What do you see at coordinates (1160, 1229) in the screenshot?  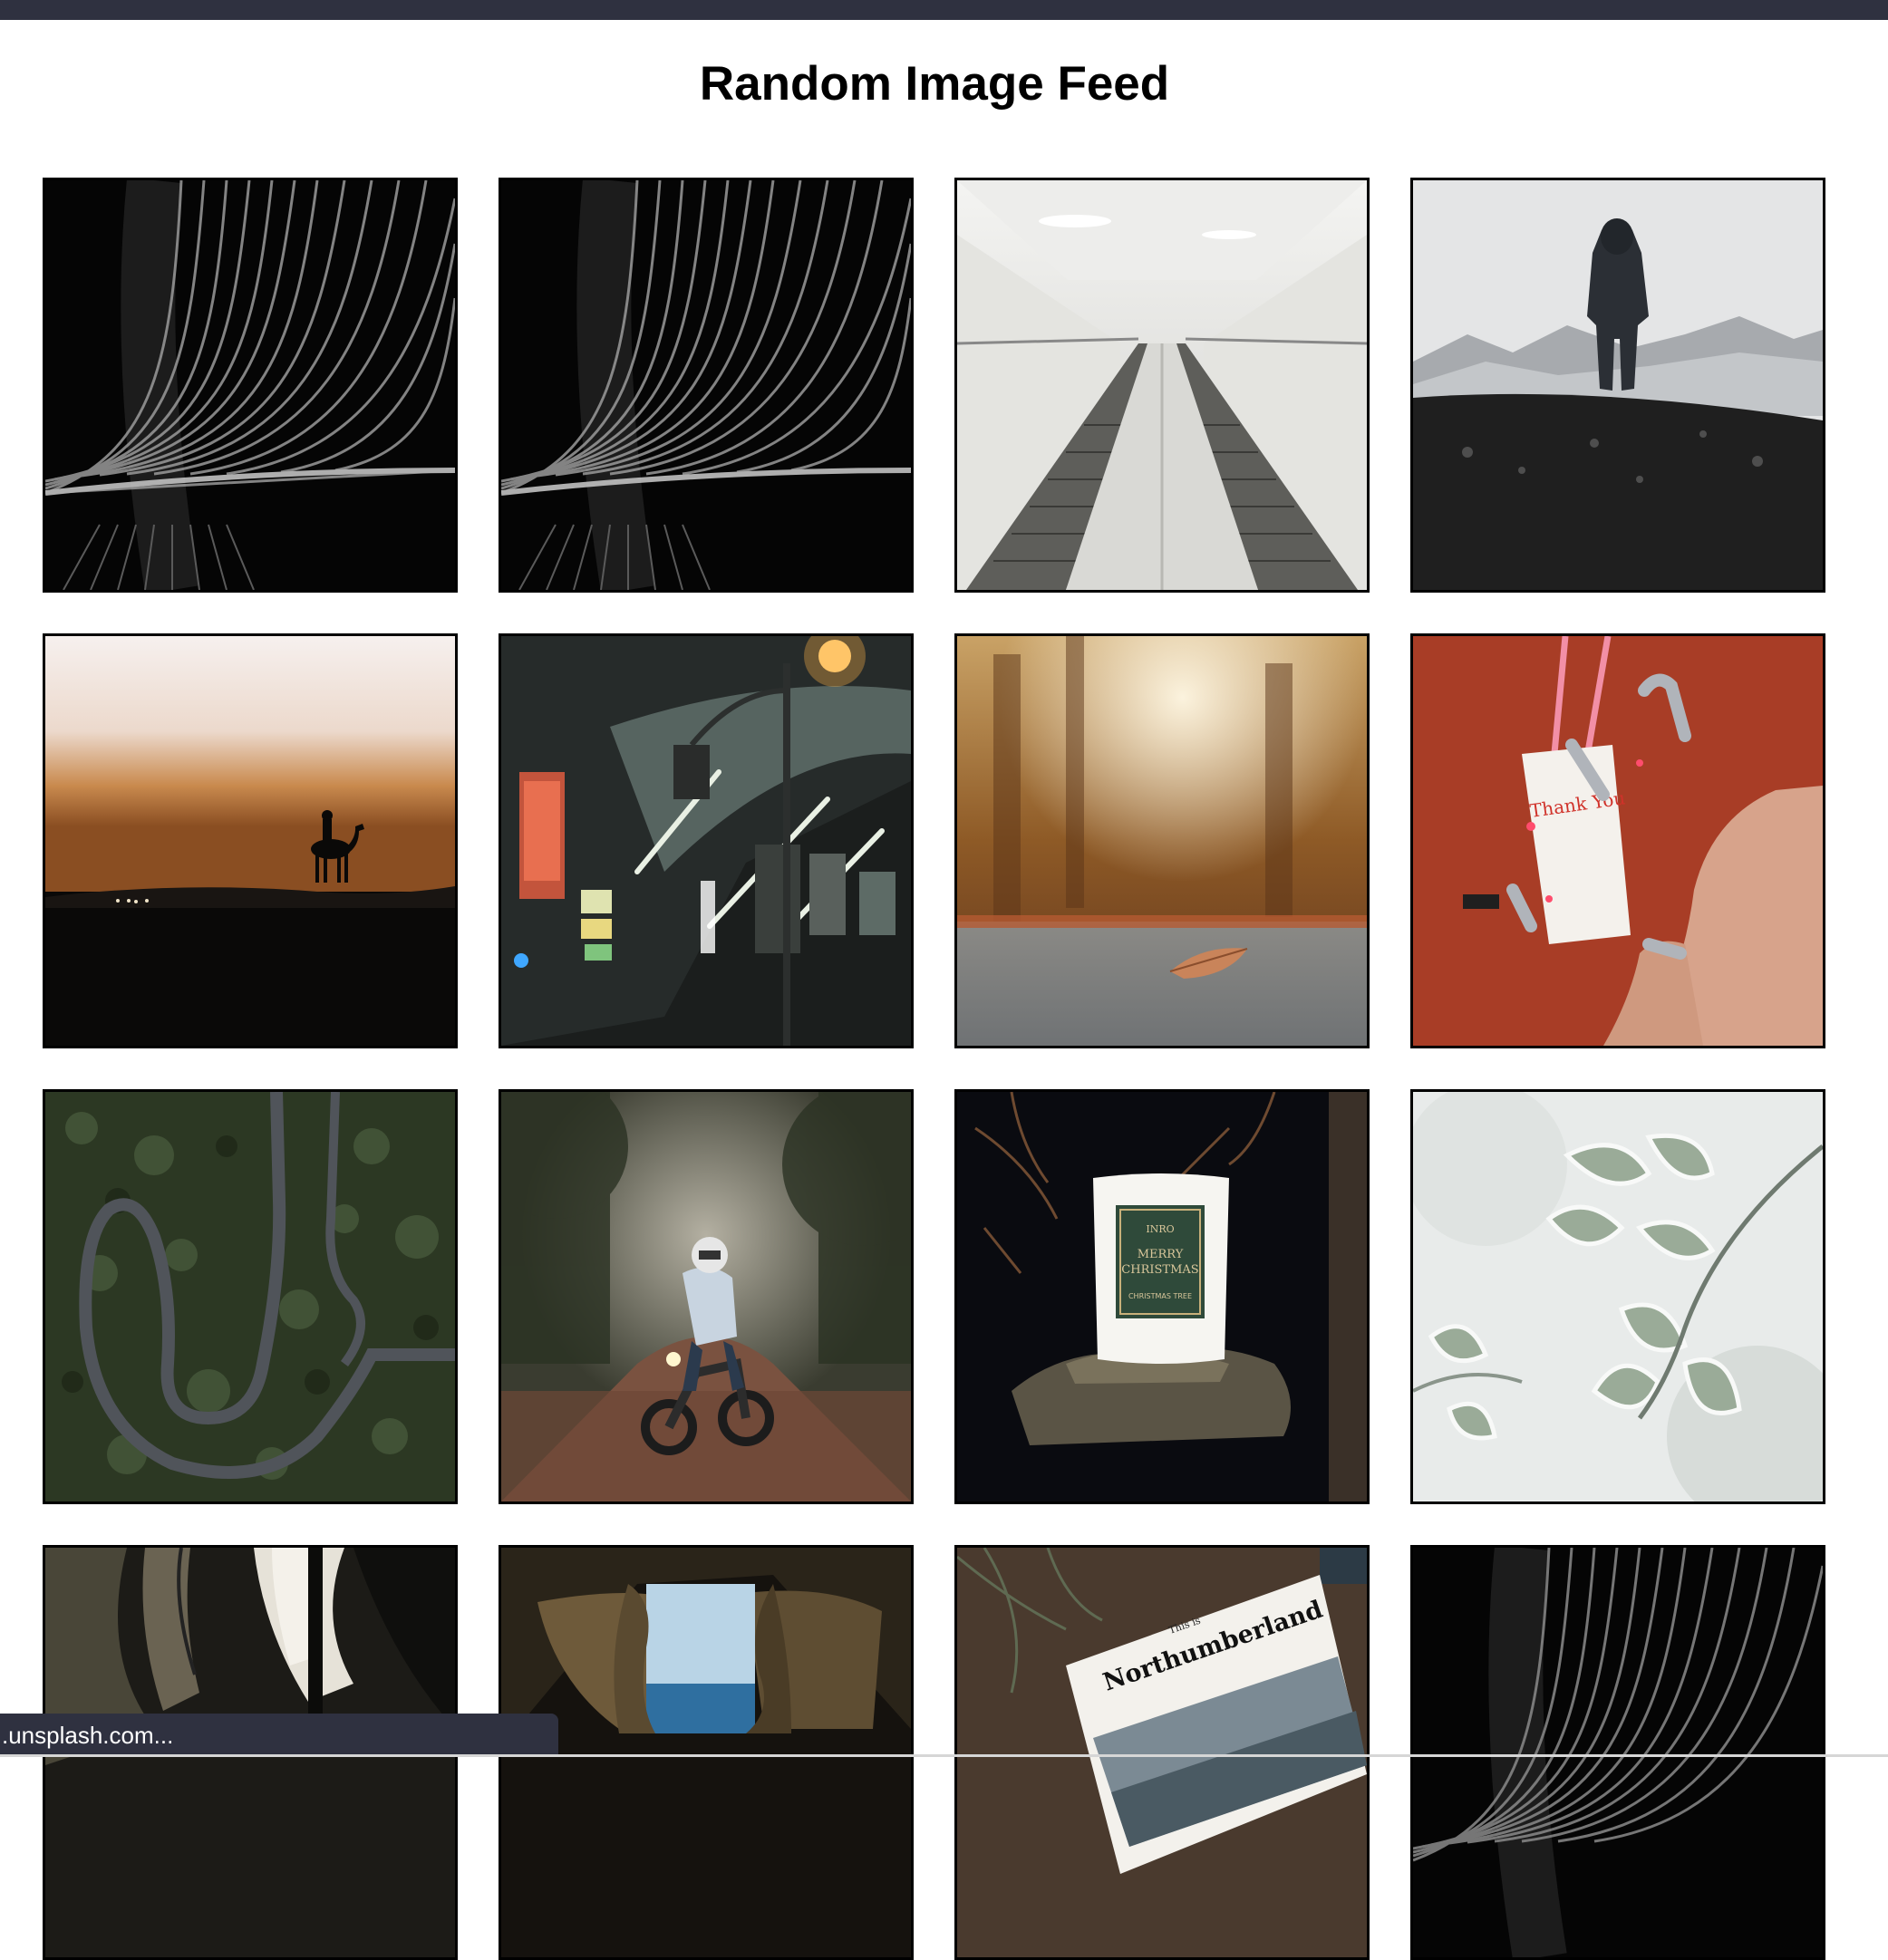 I see `candle-brand-label: INRO` at bounding box center [1160, 1229].